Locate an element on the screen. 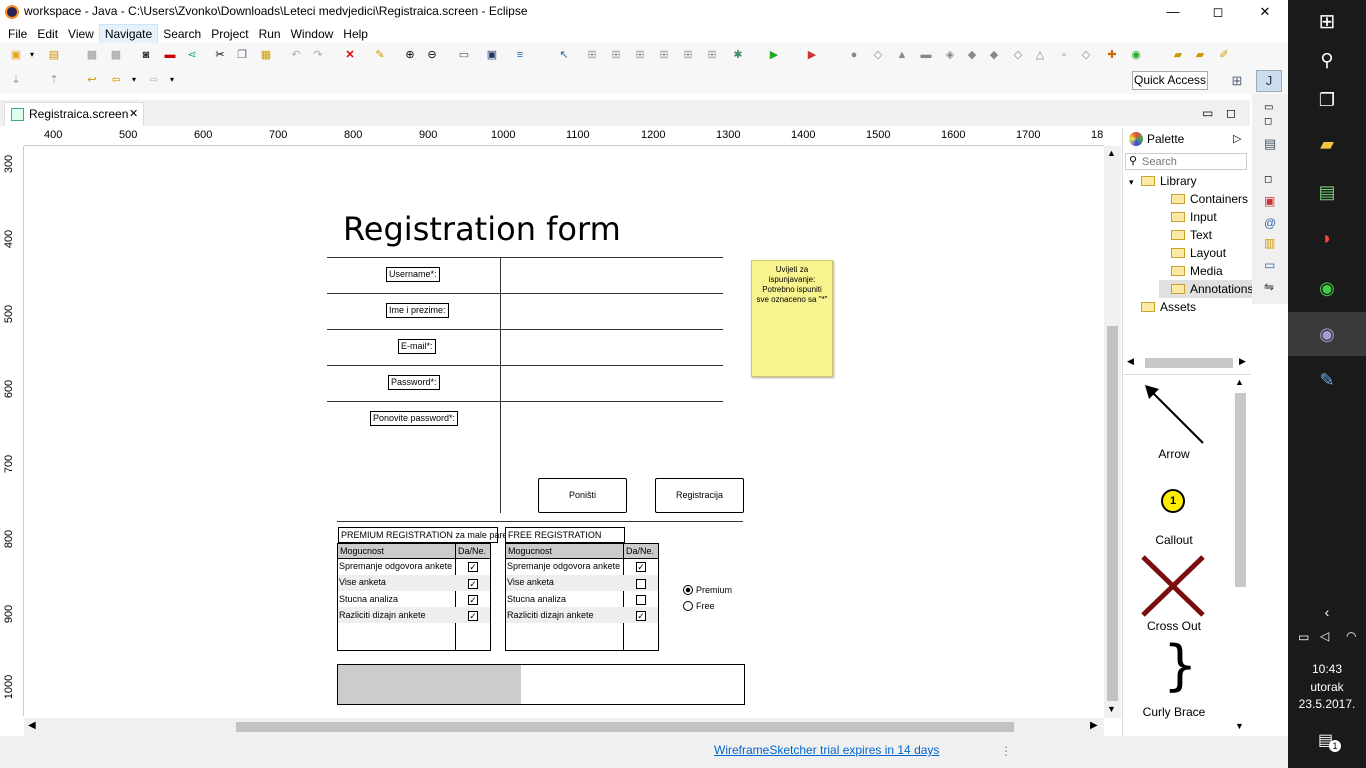 The height and width of the screenshot is (768, 1366). side-minimize-icon: ▭ is located at coordinates (1268, 107).